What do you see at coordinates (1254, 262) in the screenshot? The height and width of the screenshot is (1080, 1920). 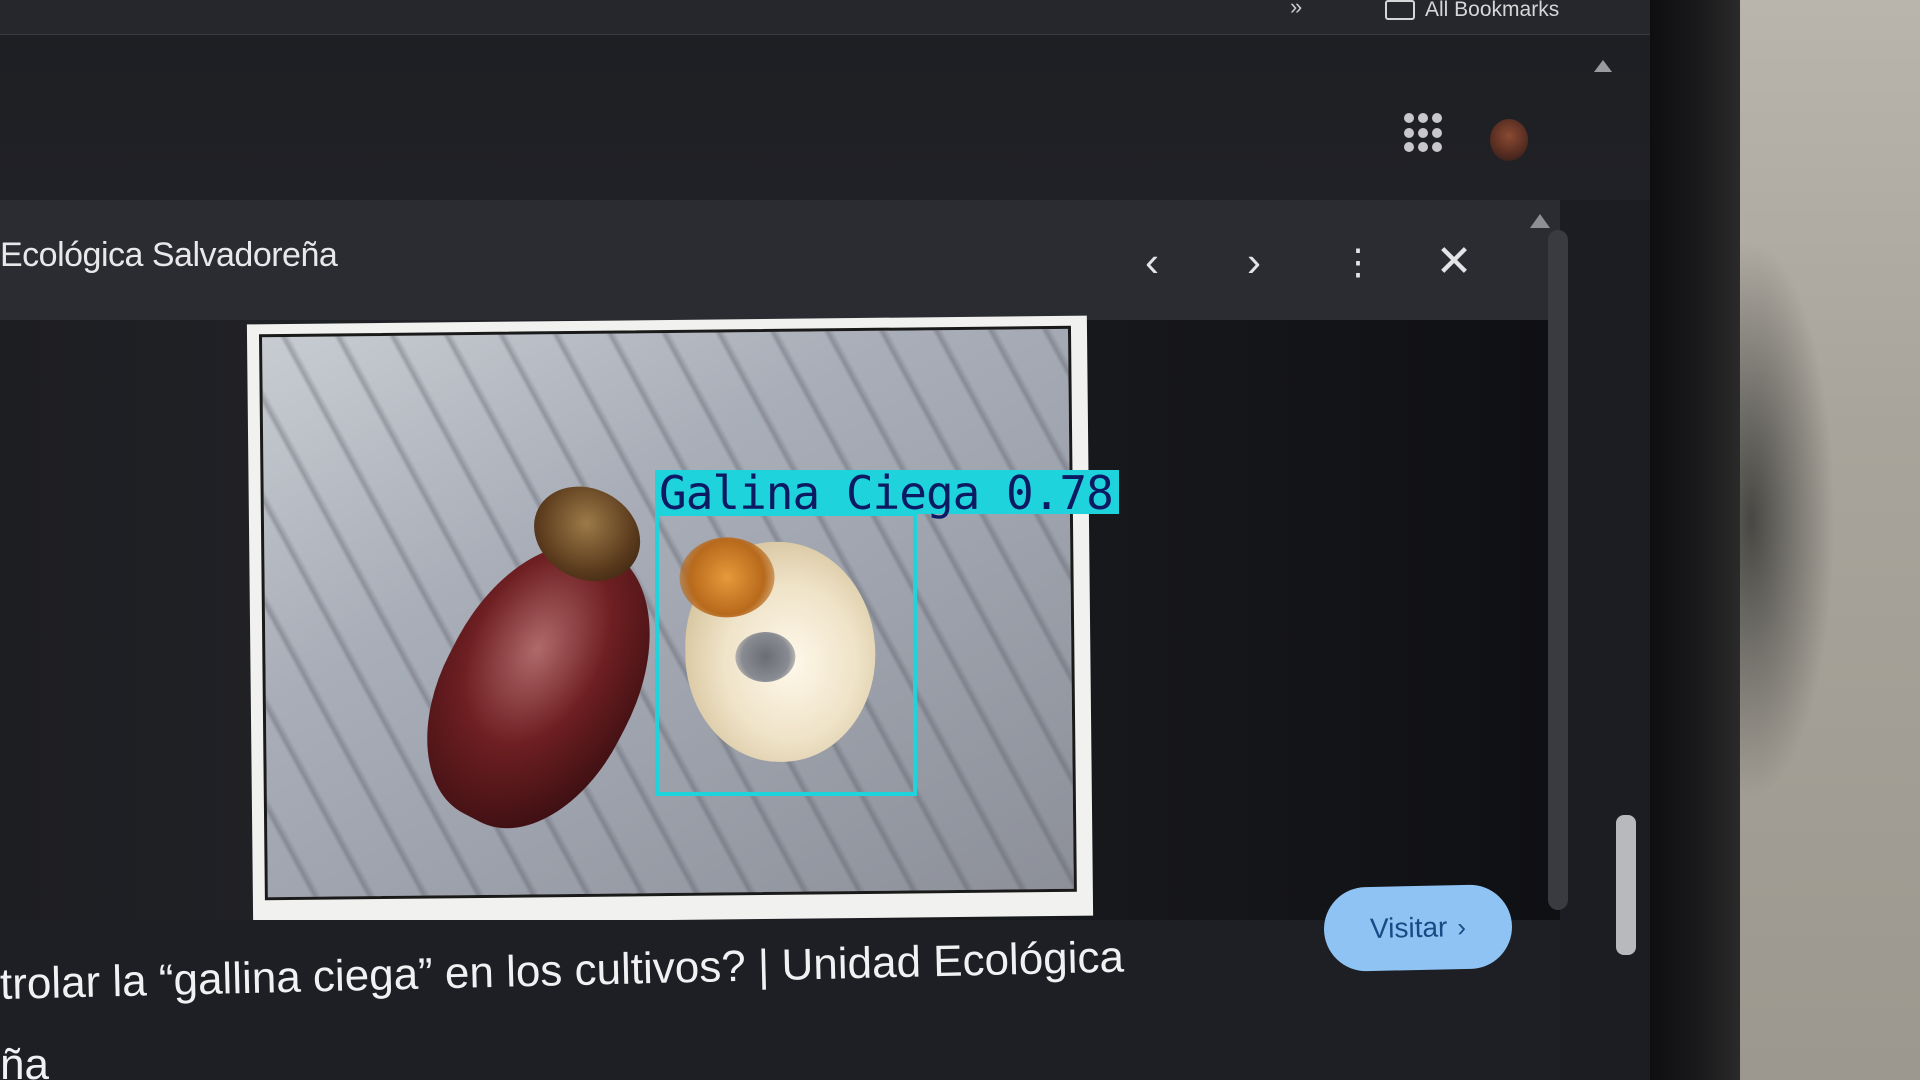 I see `next-image-button: ›` at bounding box center [1254, 262].